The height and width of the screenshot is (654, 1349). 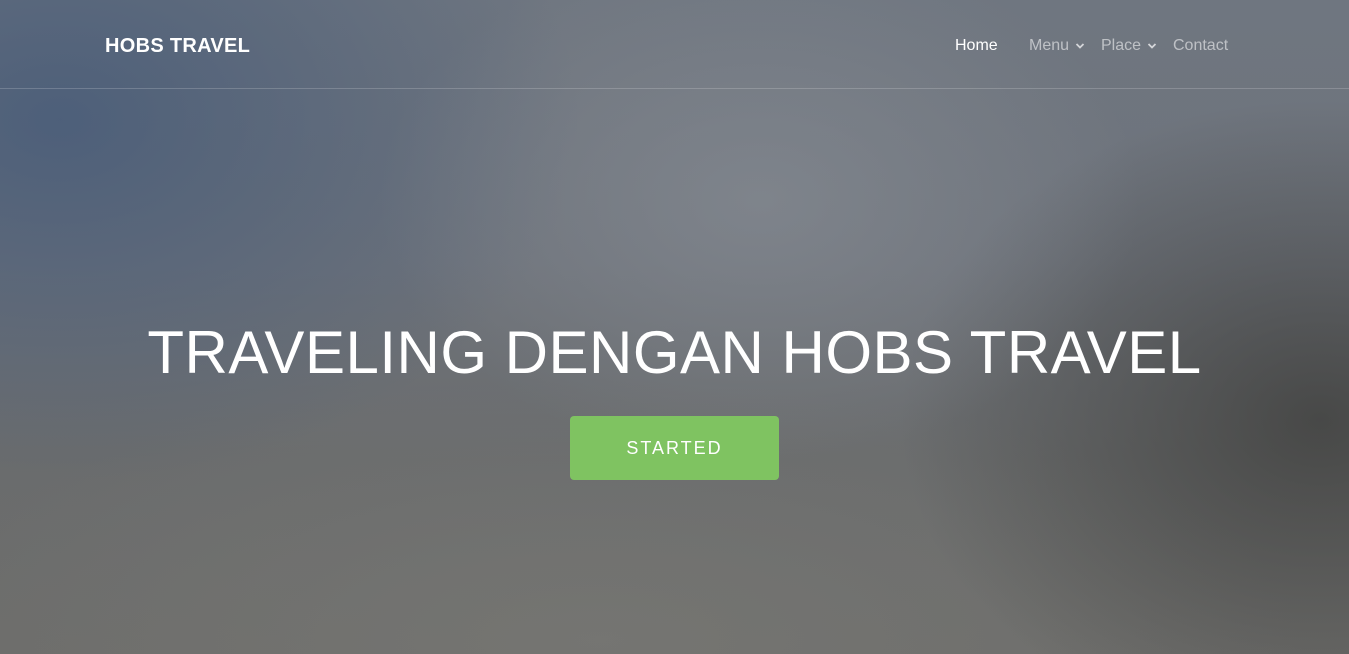 I want to click on started-button: STARTED, so click(x=674, y=448).